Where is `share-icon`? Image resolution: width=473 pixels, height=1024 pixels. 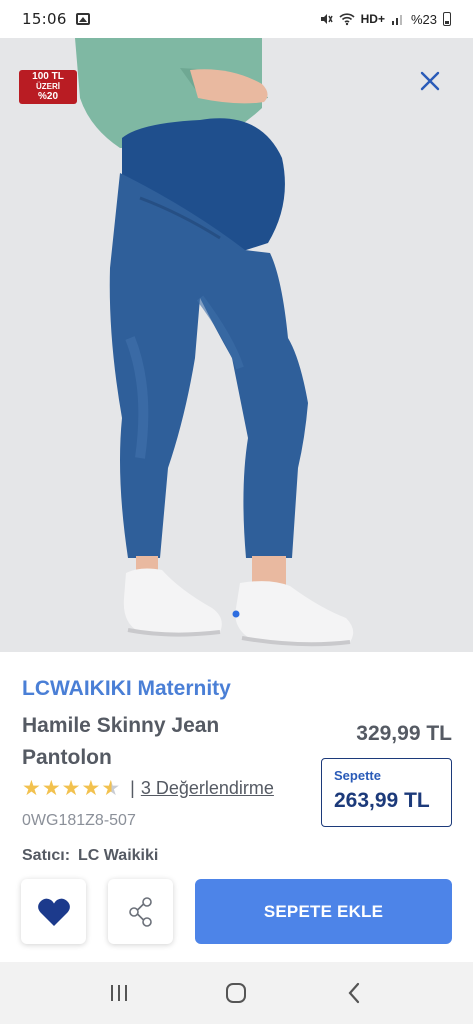
share-icon is located at coordinates (140, 911).